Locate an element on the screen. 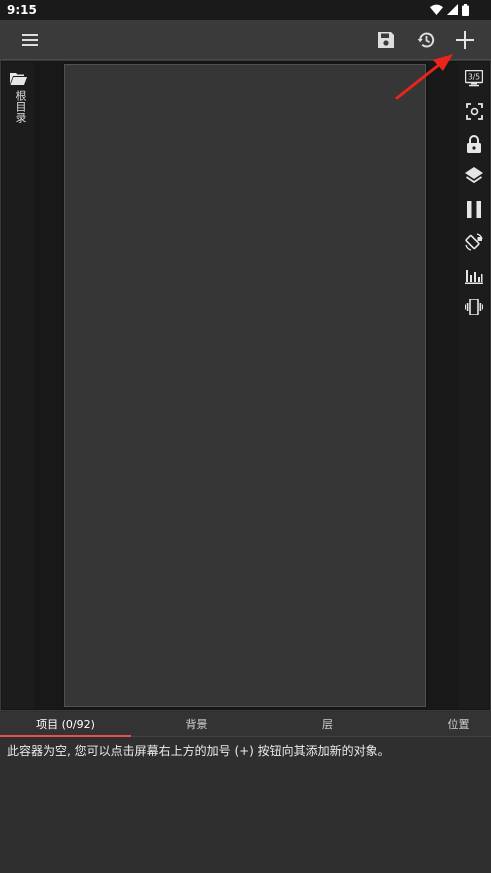  status-time: 9:15 is located at coordinates (22, 10).